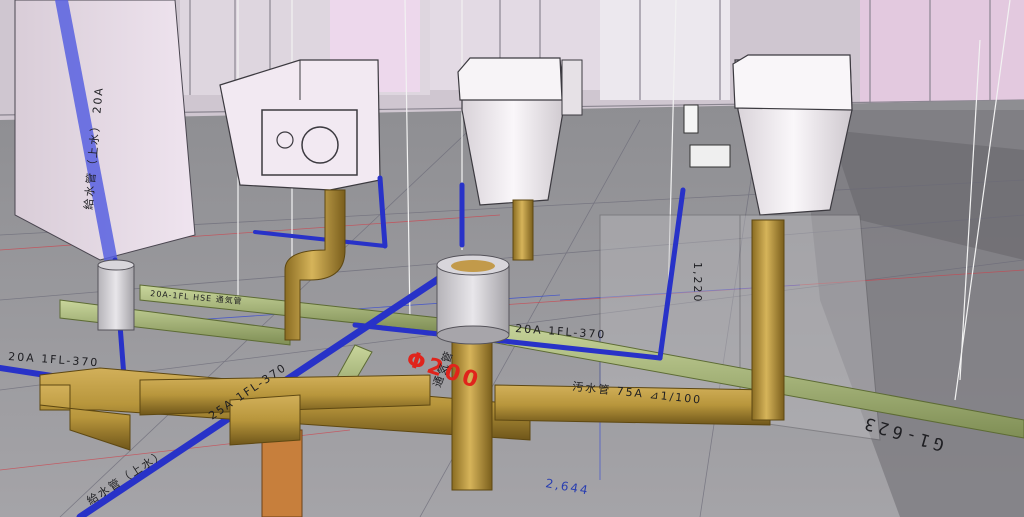 The height and width of the screenshot is (517, 1024). What do you see at coordinates (300, 125) in the screenshot?
I see `cistern-tank` at bounding box center [300, 125].